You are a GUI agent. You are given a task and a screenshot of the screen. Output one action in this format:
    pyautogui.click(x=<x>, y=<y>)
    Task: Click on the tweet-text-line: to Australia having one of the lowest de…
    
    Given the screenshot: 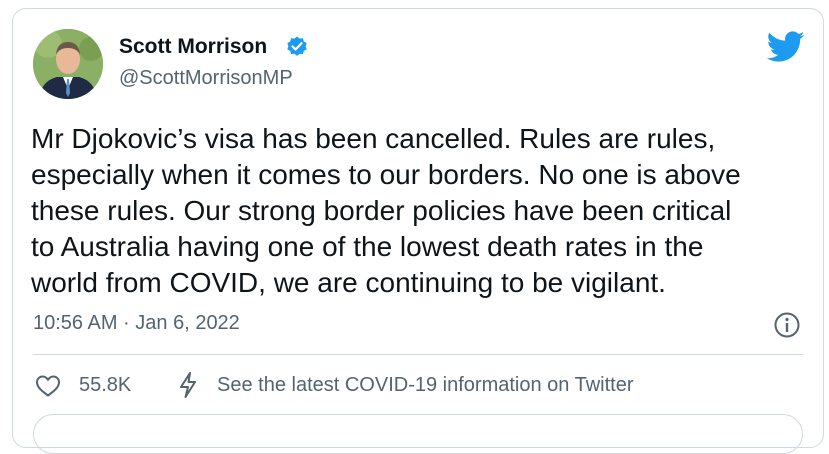 What is the action you would take?
    pyautogui.click(x=367, y=246)
    